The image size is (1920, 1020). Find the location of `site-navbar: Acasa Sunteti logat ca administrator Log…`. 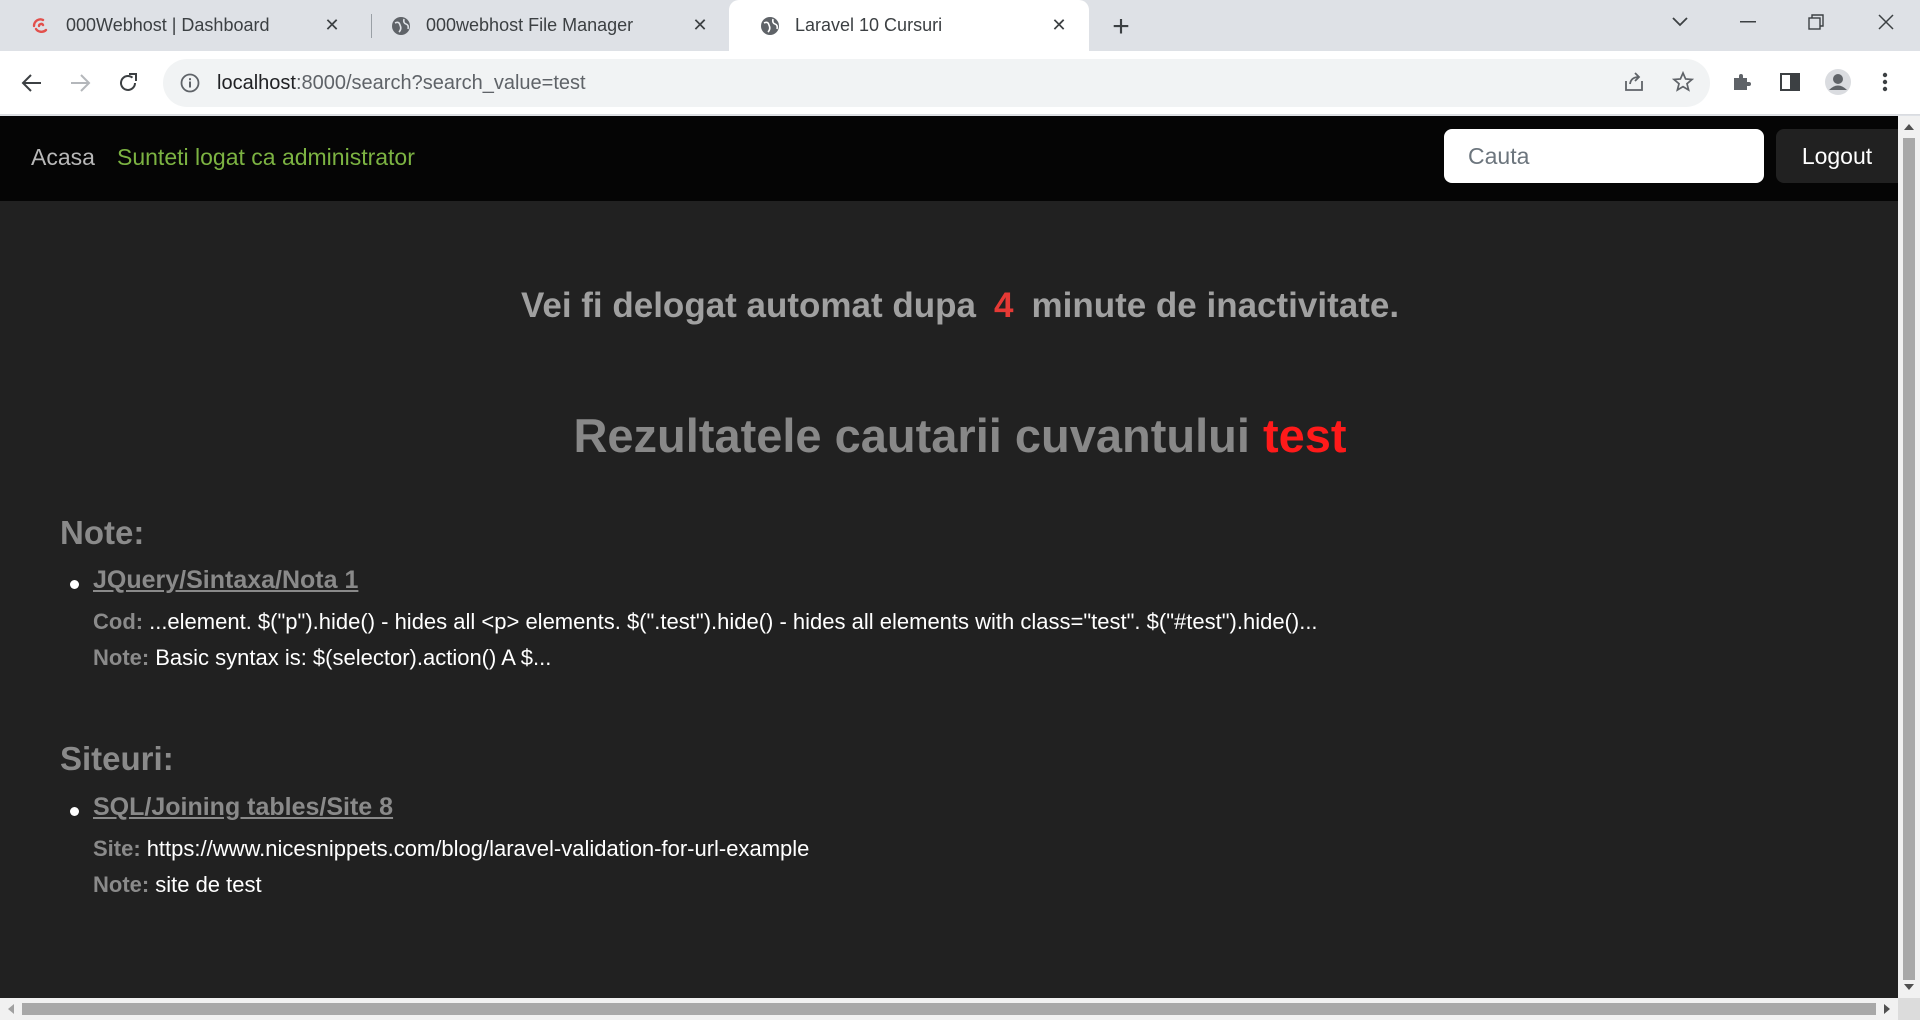

site-navbar: Acasa Sunteti logat ca administrator Log… is located at coordinates (949, 158).